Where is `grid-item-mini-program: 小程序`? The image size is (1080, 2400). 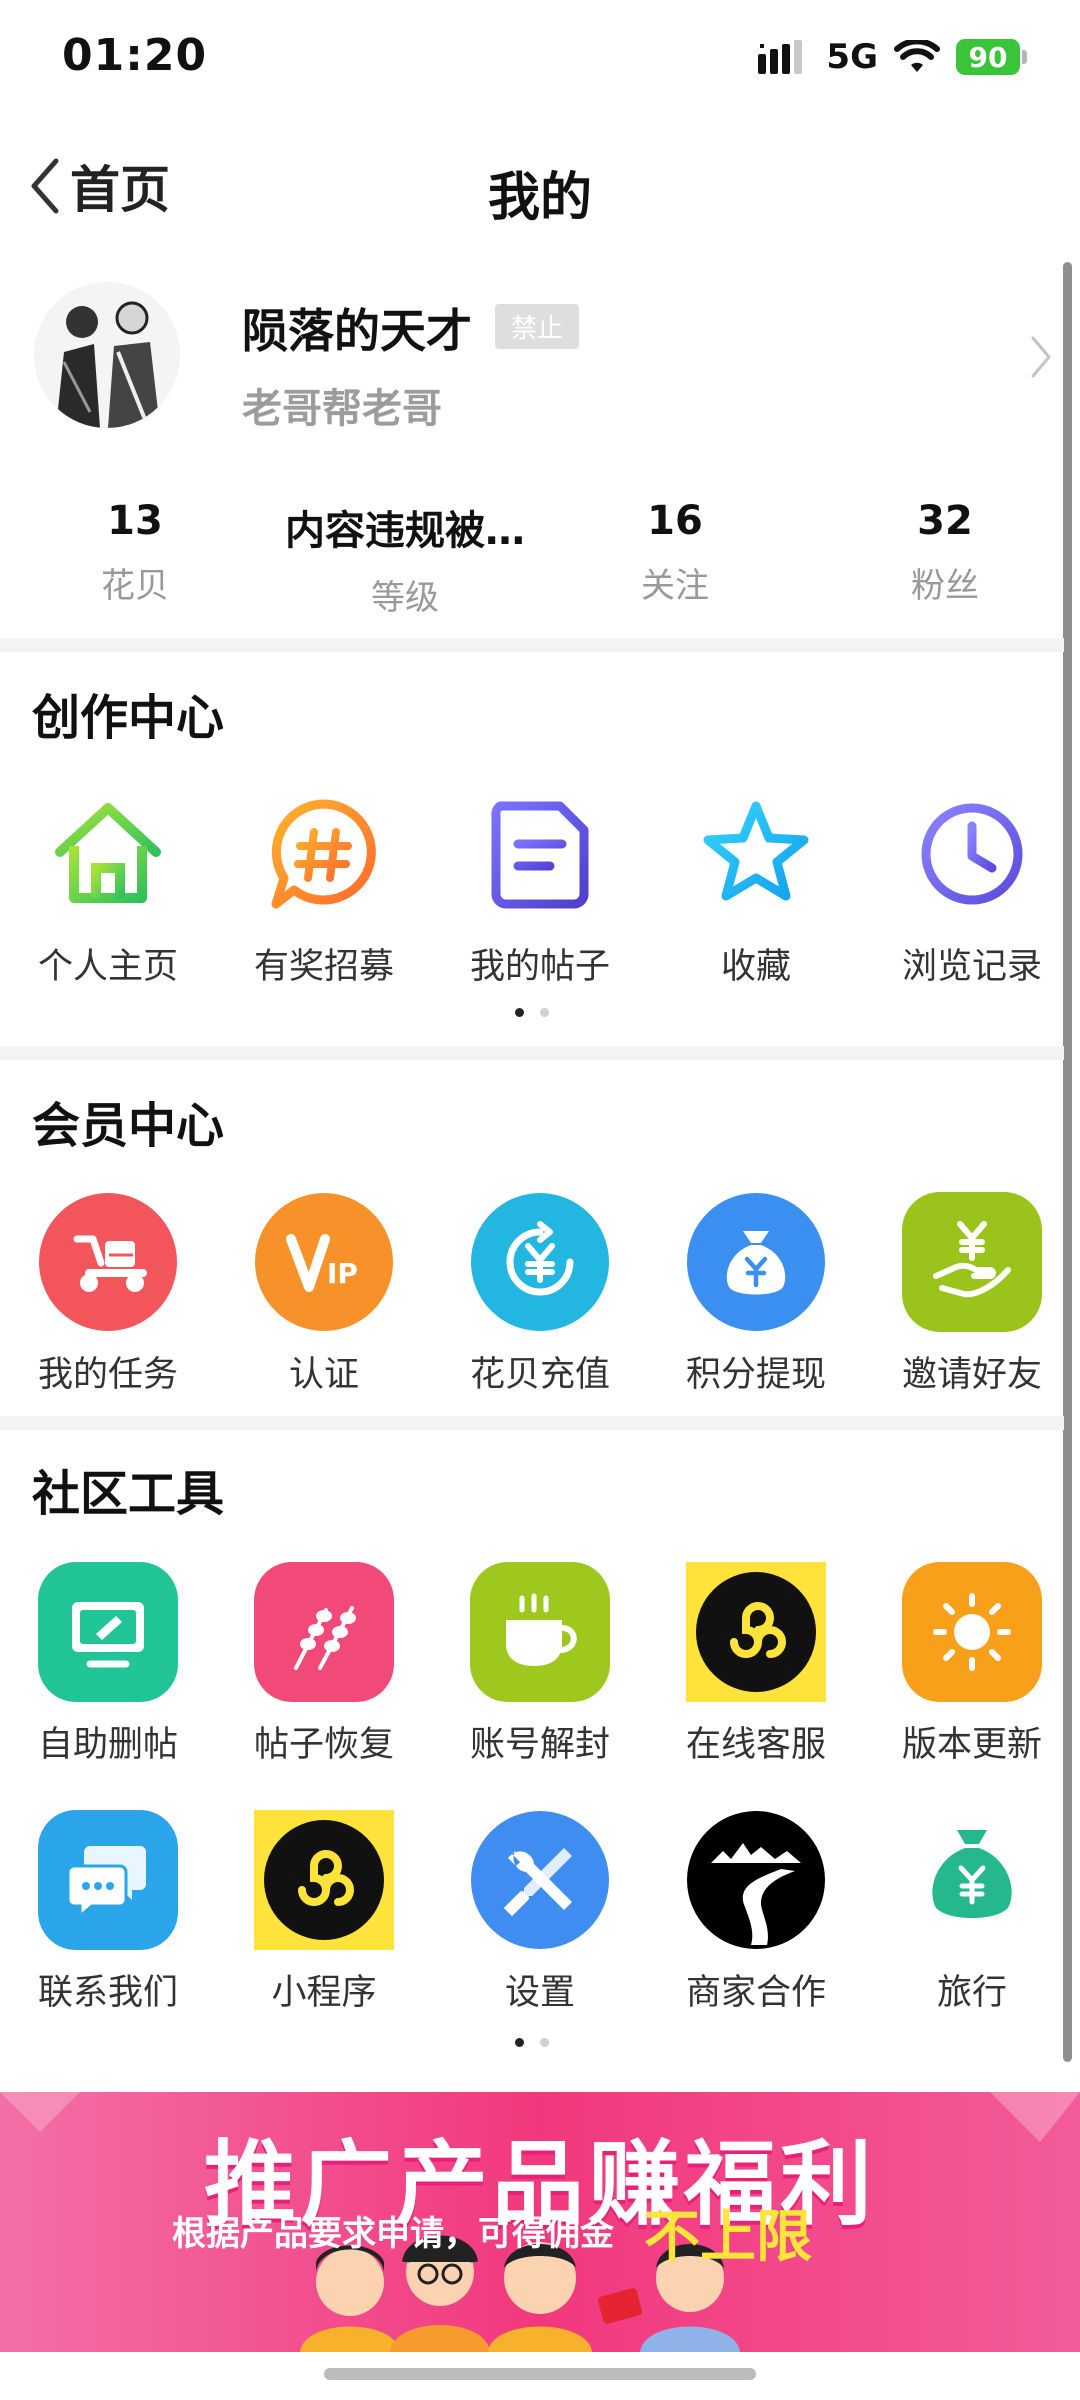 grid-item-mini-program: 小程序 is located at coordinates (324, 1912).